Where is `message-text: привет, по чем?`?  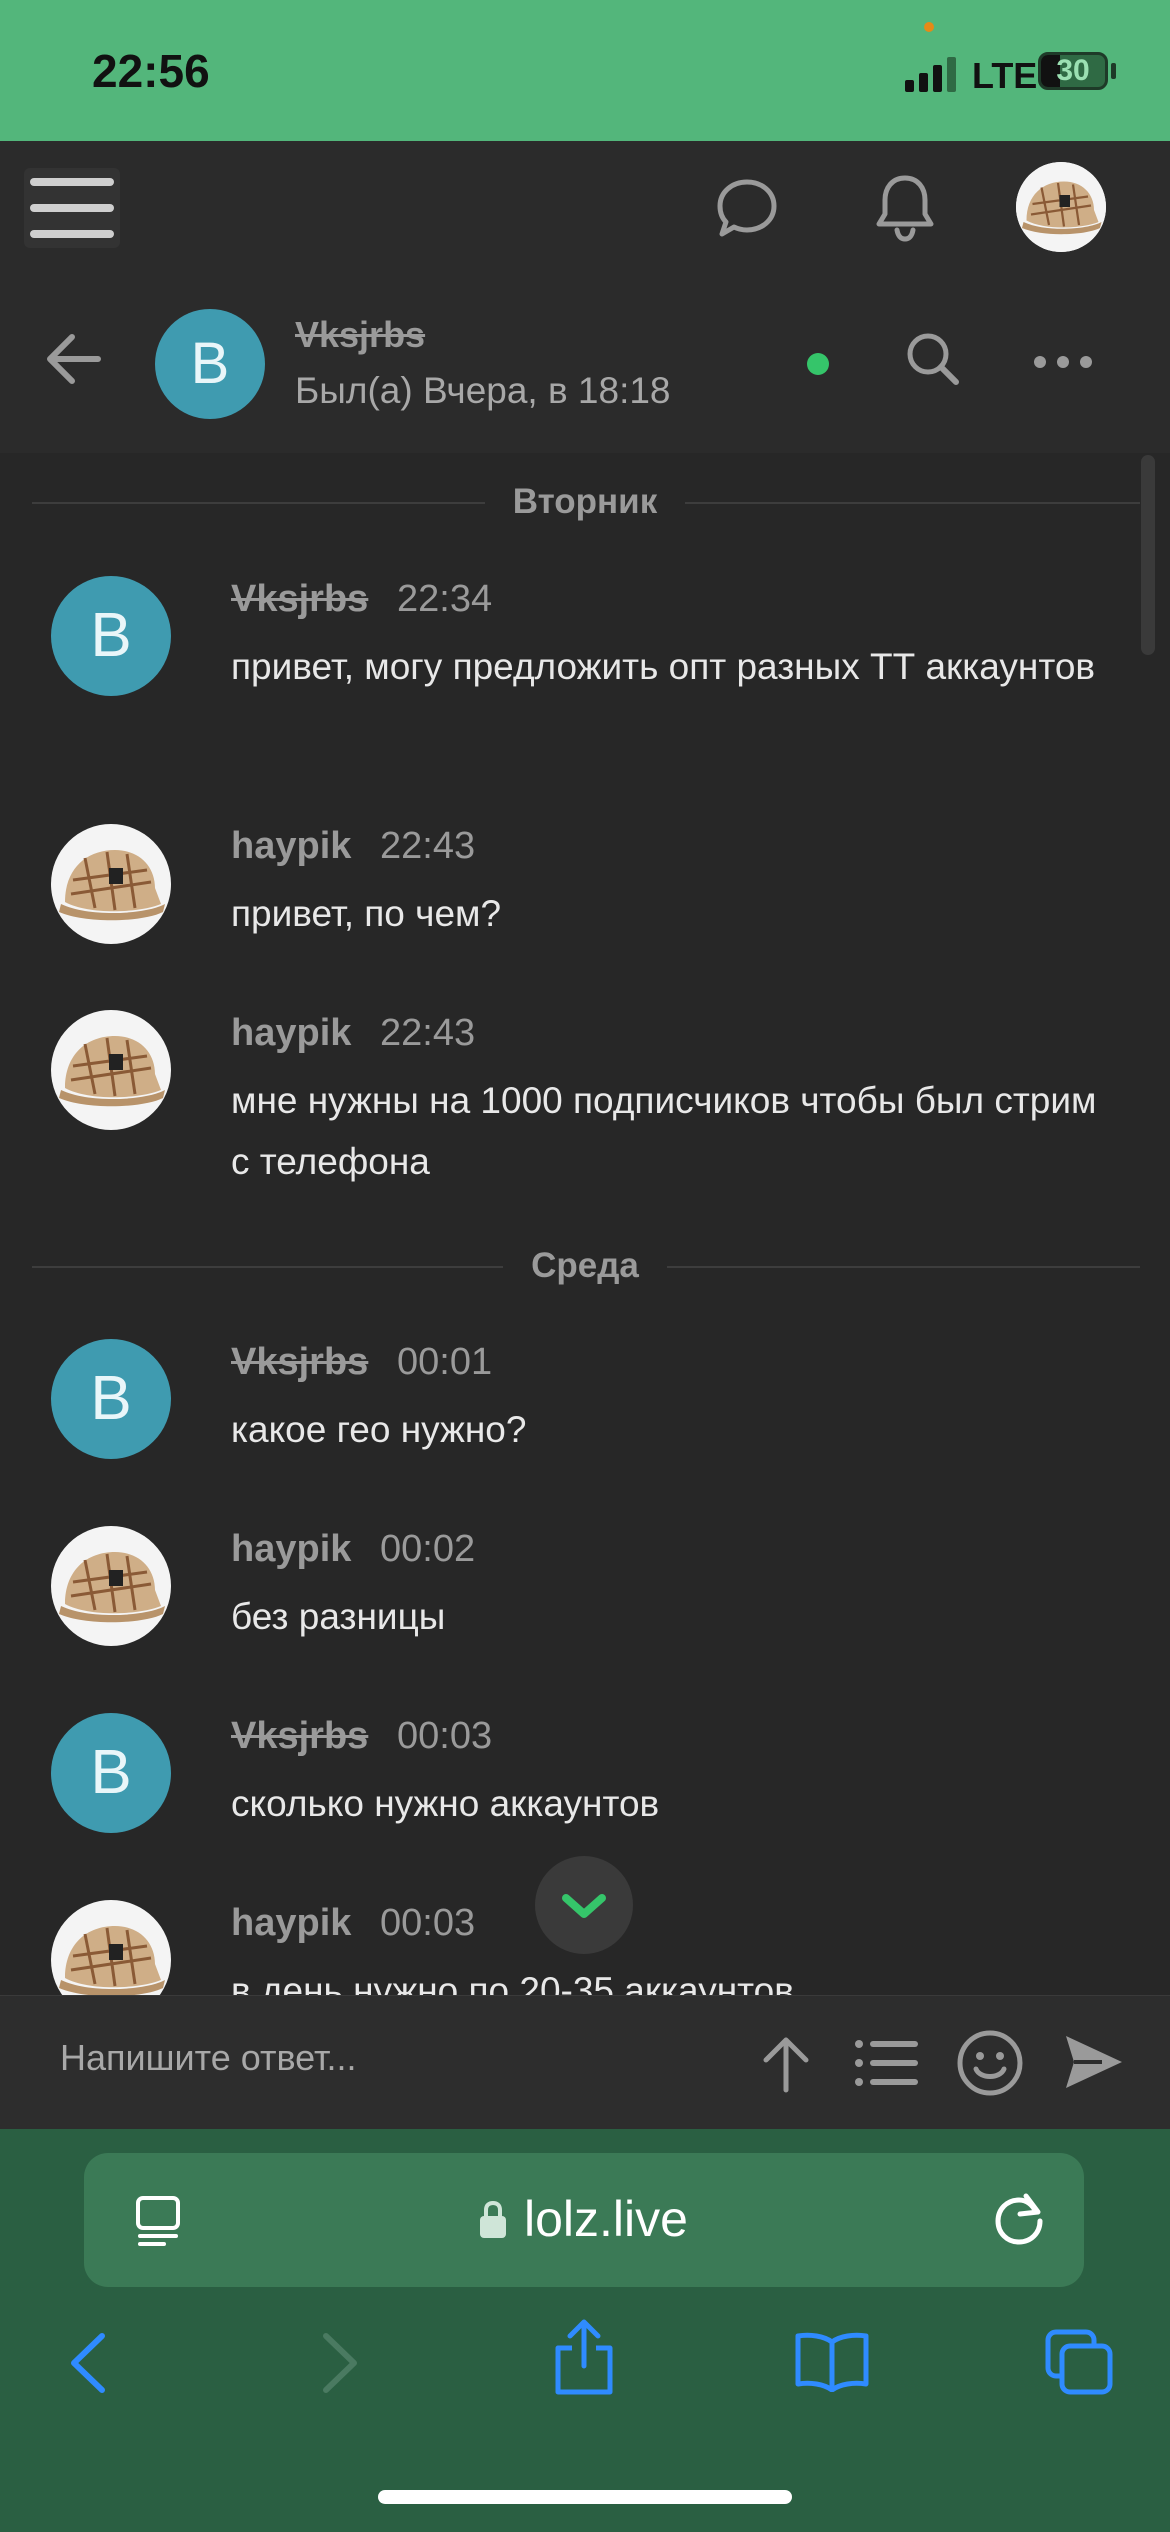 message-text: привет, по чем? is located at coordinates (366, 913).